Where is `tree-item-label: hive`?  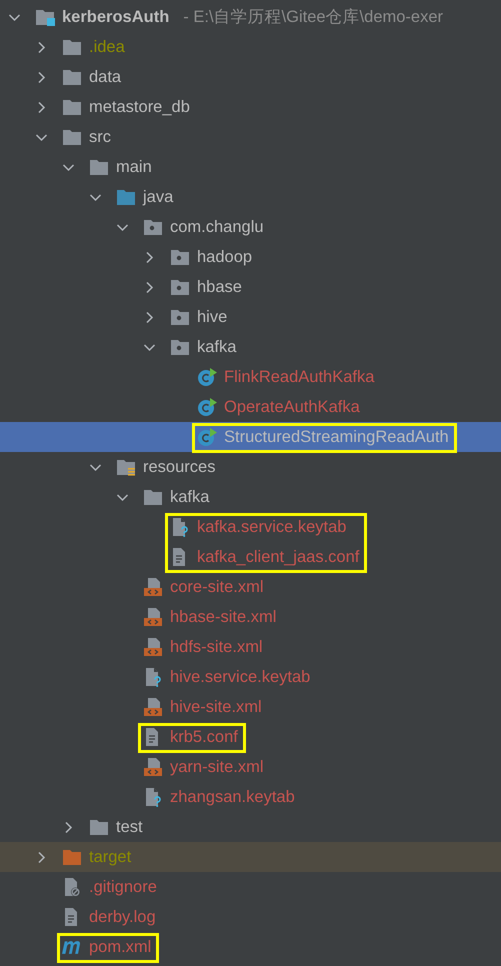 tree-item-label: hive is located at coordinates (212, 317).